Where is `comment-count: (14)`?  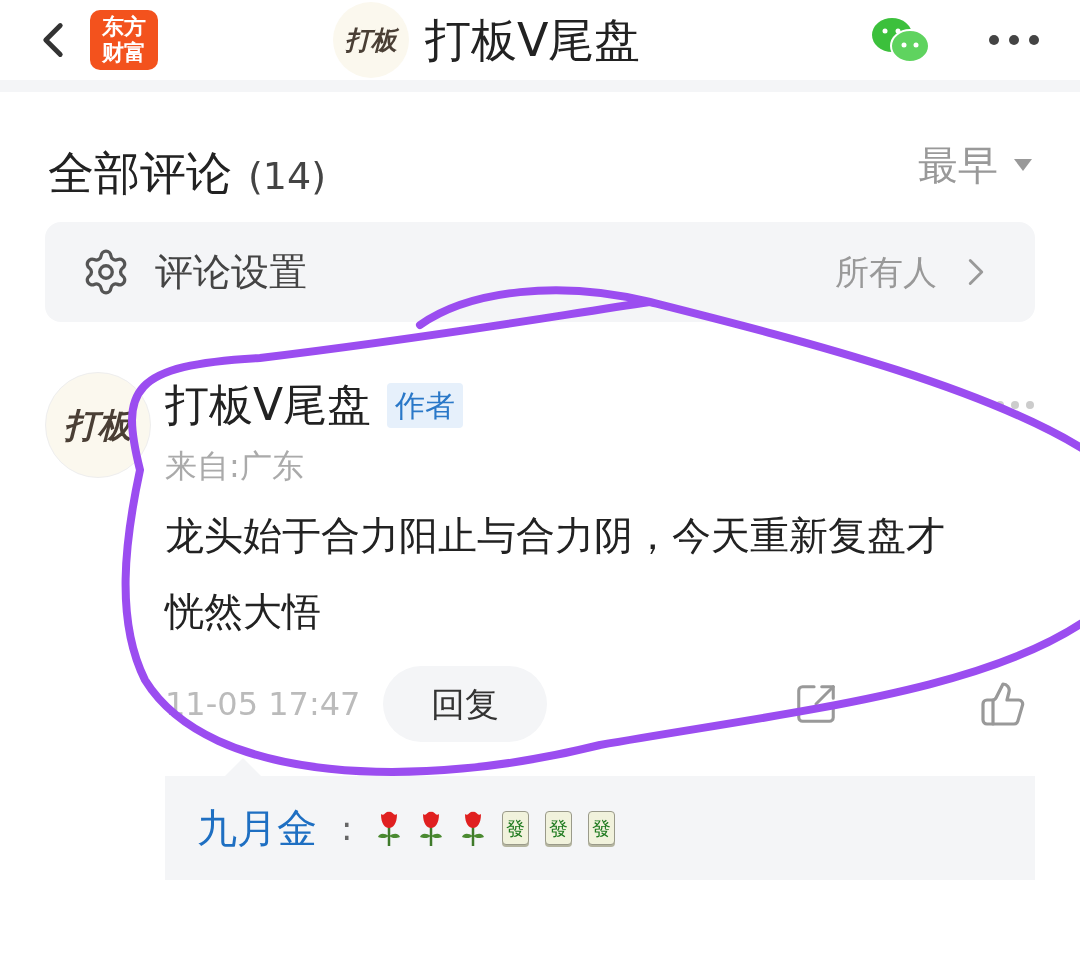
comment-count: (14) is located at coordinates (287, 176).